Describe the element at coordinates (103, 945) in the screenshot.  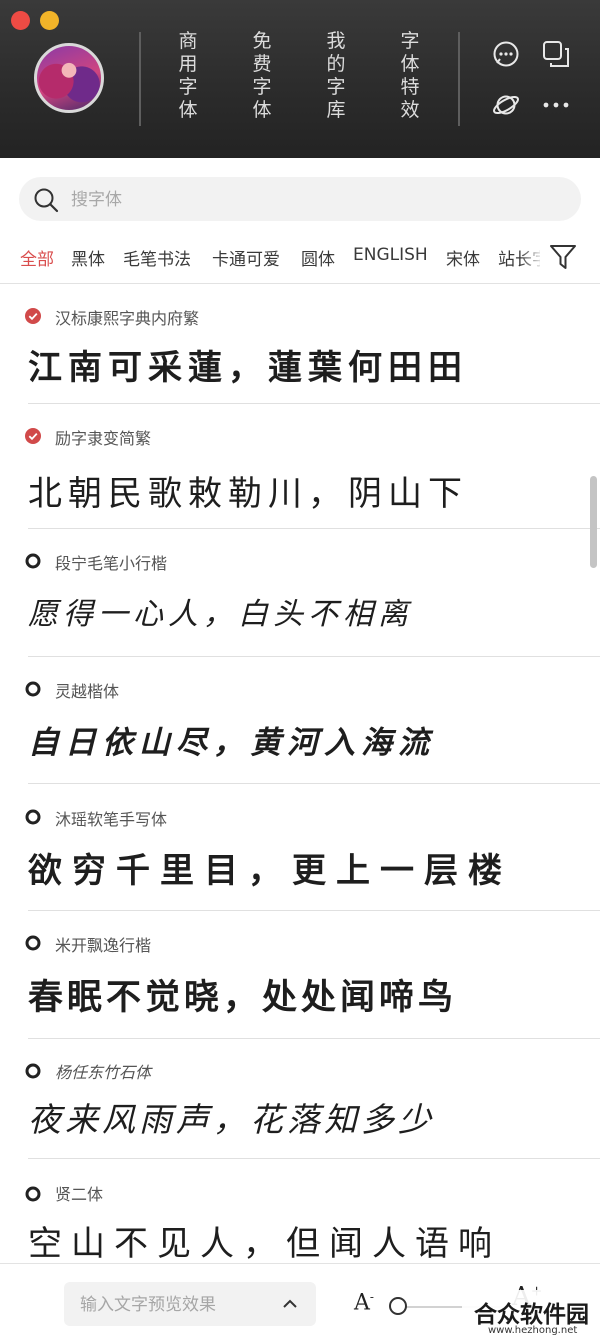
I see `font-name: 米开飘逸行楷` at that location.